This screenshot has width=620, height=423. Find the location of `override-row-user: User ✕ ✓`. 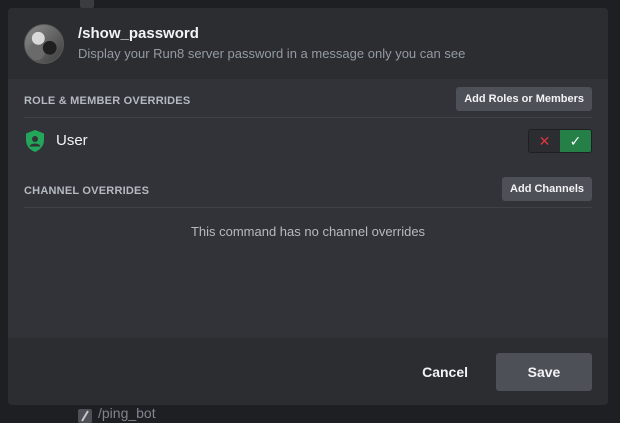

override-row-user: User ✕ ✓ is located at coordinates (308, 141).